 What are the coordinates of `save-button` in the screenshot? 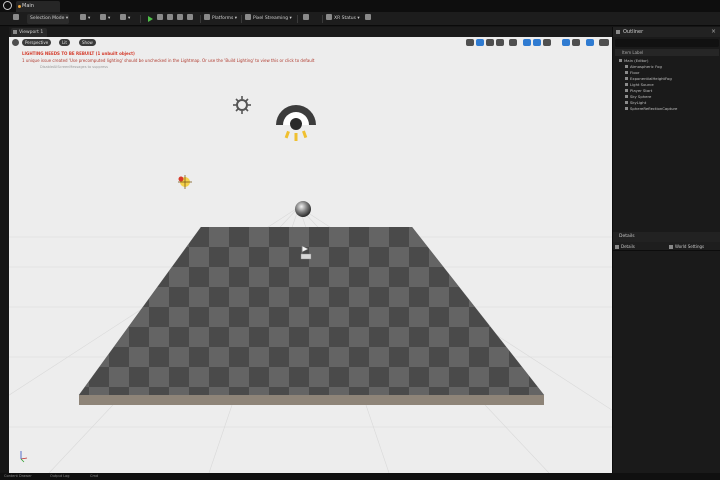 It's located at (18, 19).